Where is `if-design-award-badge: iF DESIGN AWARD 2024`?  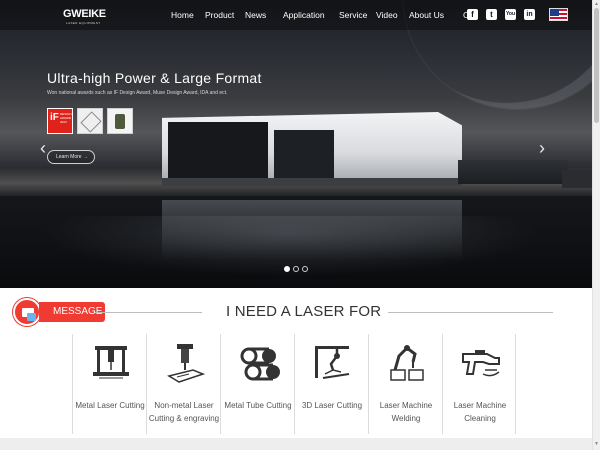
if-design-award-badge: iF DESIGN AWARD 2024 is located at coordinates (60, 121).